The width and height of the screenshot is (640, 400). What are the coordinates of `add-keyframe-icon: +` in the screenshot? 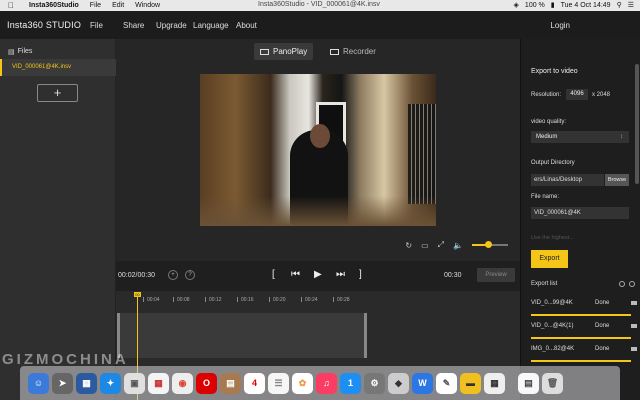 It's located at (173, 275).